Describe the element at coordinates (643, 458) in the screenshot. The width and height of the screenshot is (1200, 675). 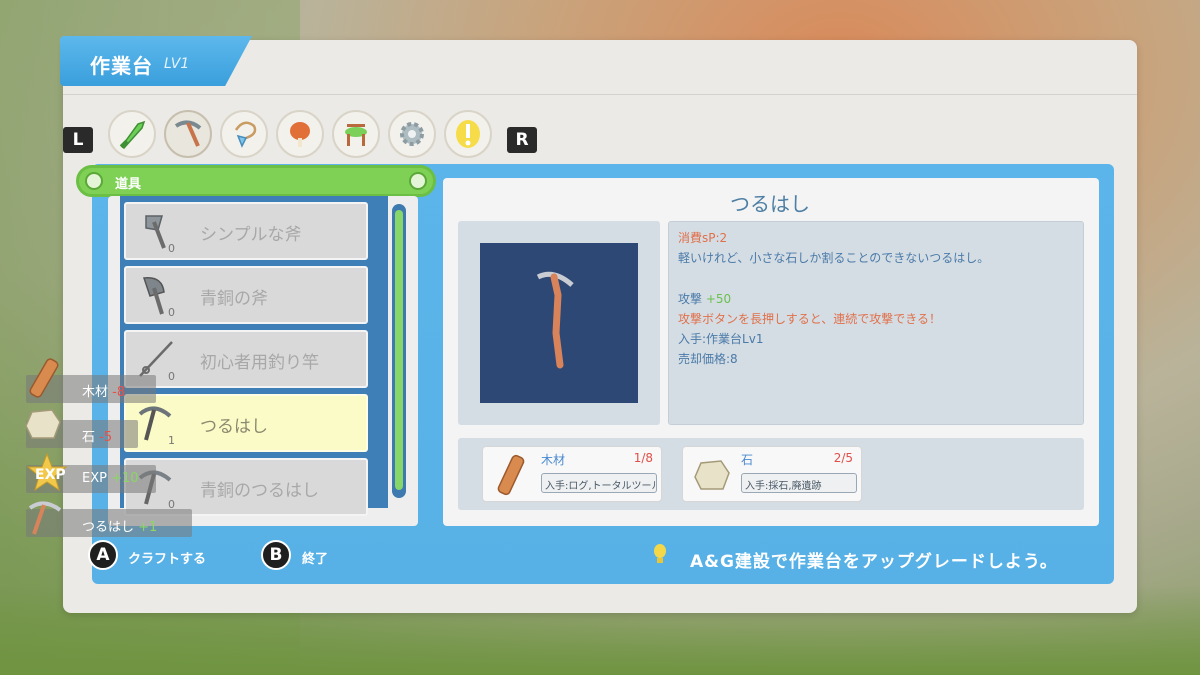
I see `material-count: 1/8` at that location.